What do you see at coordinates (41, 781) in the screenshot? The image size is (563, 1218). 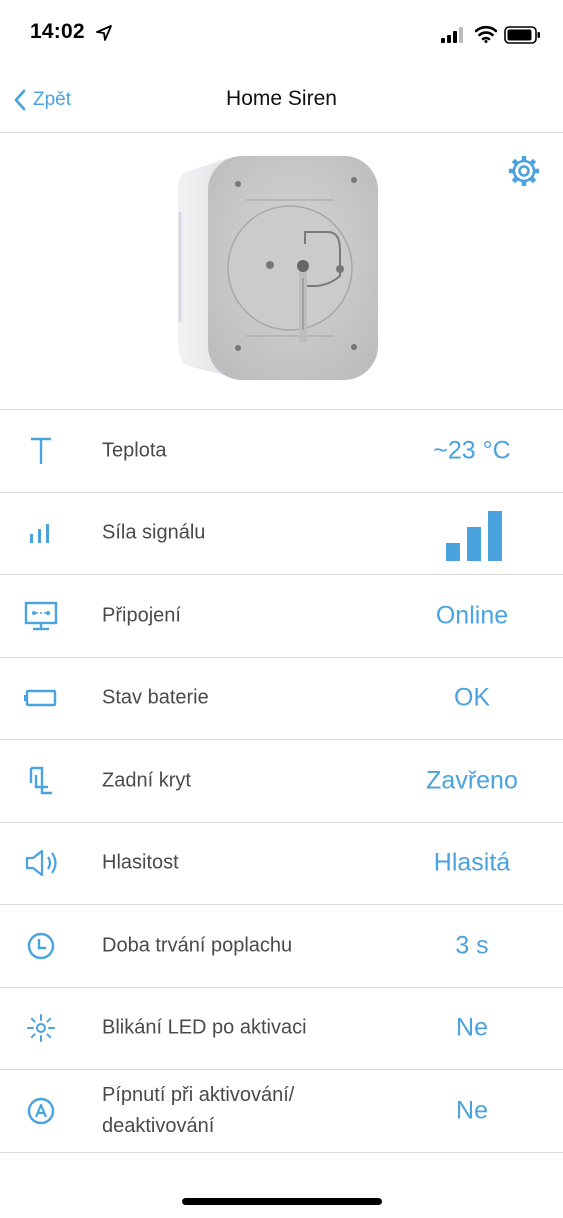 I see `lid-icon` at bounding box center [41, 781].